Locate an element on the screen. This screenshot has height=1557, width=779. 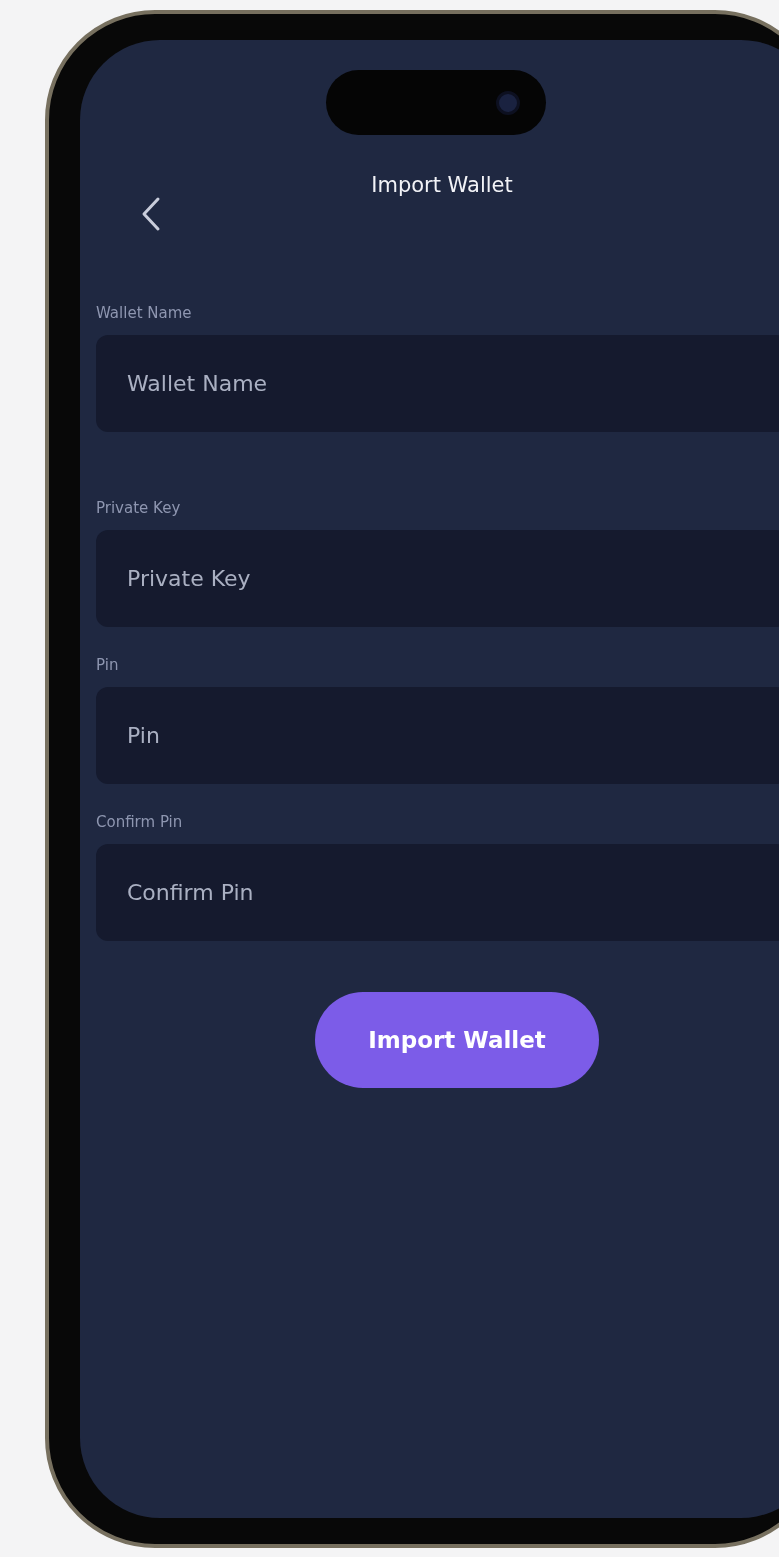
import-wallet-button: Import Wallet is located at coordinates (457, 1040).